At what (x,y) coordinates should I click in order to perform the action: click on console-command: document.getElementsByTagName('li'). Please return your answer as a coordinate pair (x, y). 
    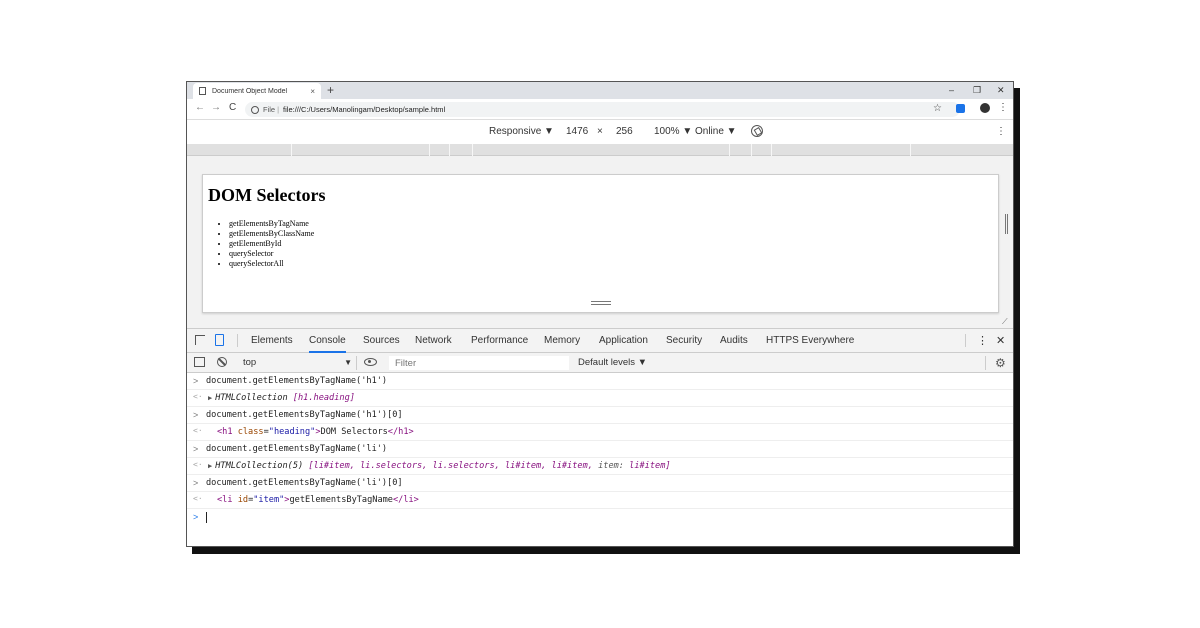
    Looking at the image, I should click on (297, 449).